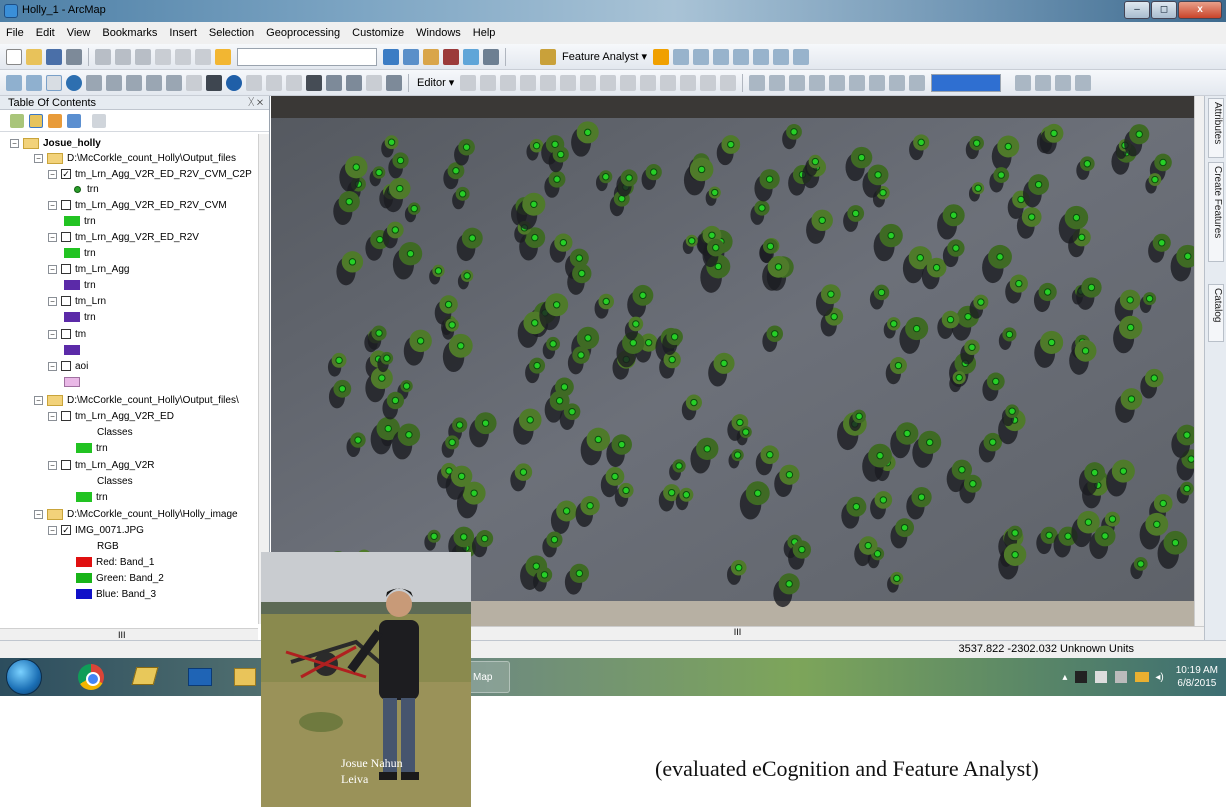 The height and width of the screenshot is (807, 1226). I want to click on maximize-button: ◻, so click(1164, 10).